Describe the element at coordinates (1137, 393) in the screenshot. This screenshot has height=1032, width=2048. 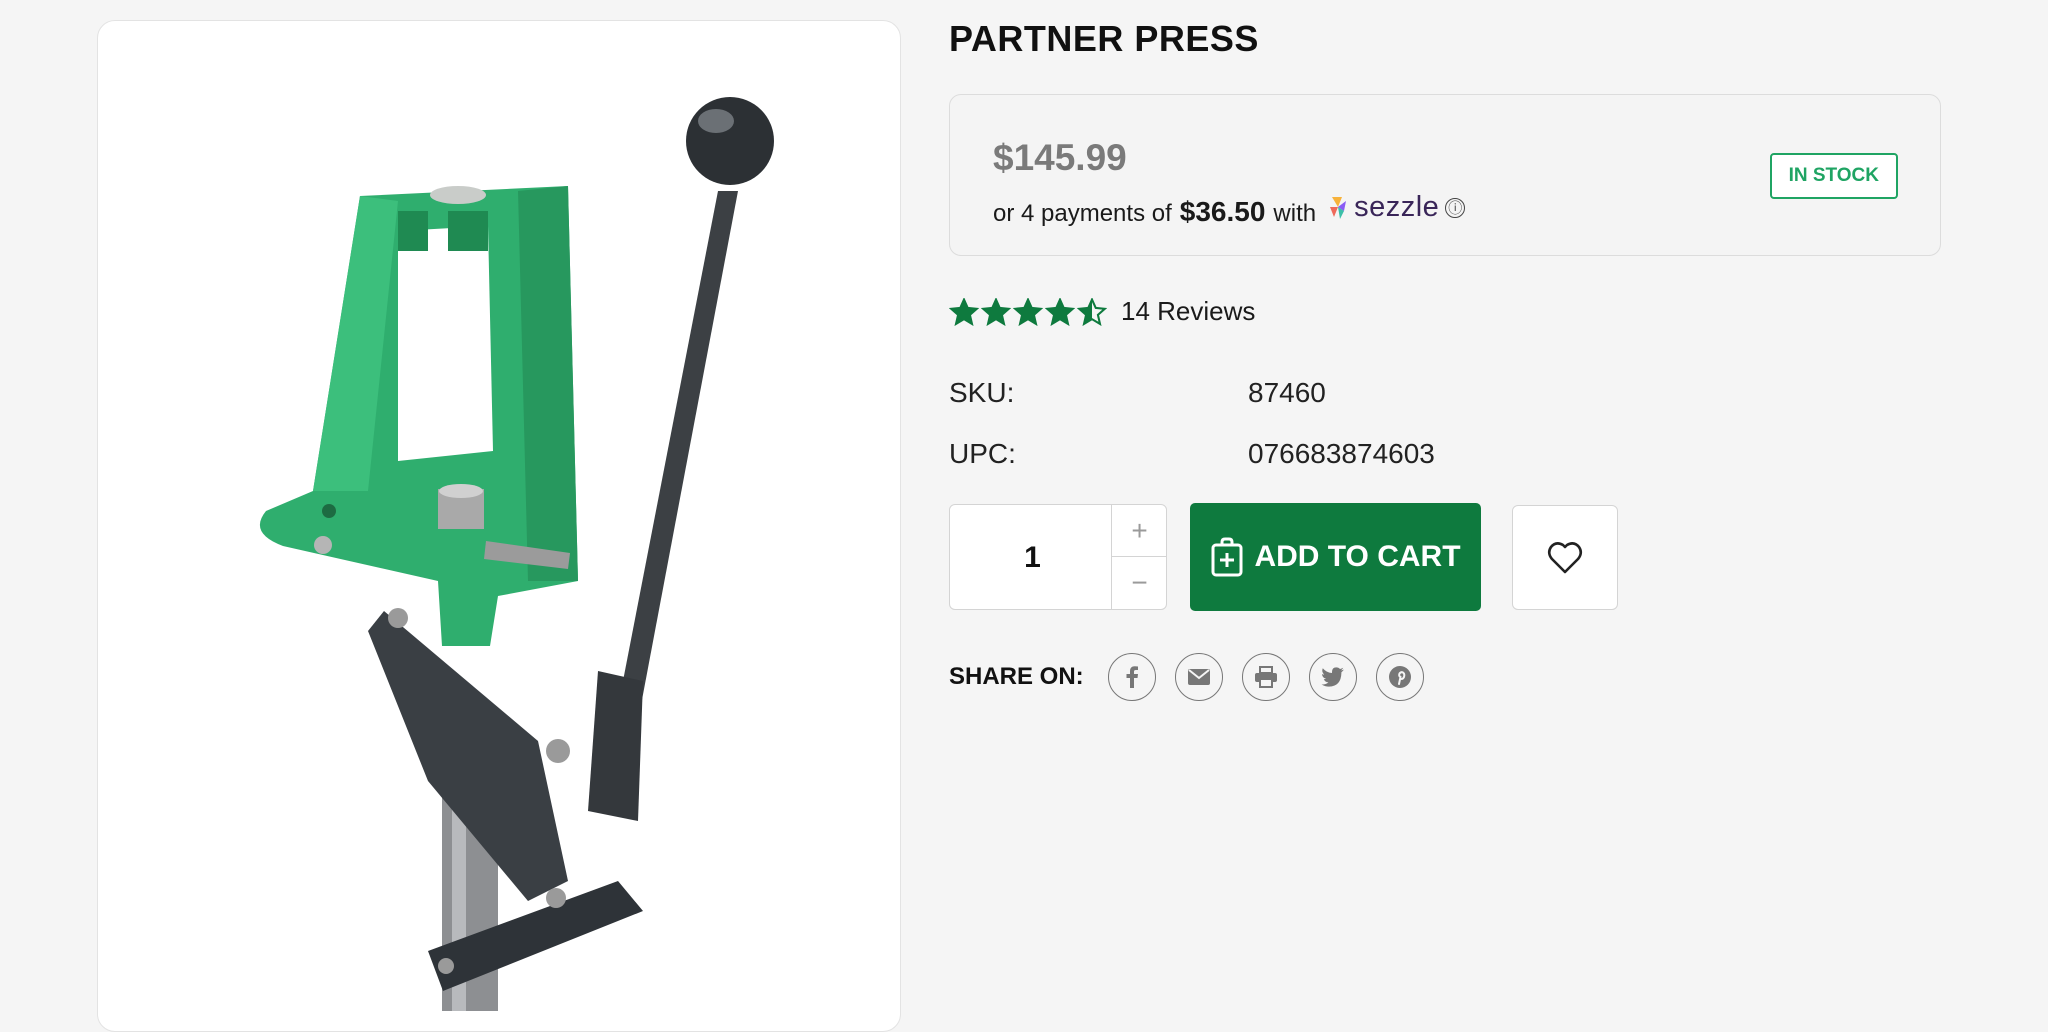
I see `sku-row: SKU: 87460` at that location.